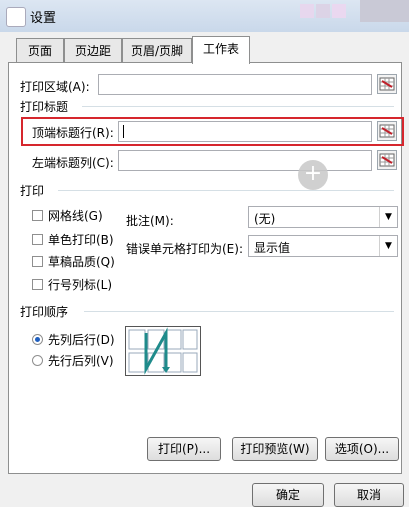 The image size is (409, 507). What do you see at coordinates (288, 495) in the screenshot?
I see `ok-button: 确定` at bounding box center [288, 495].